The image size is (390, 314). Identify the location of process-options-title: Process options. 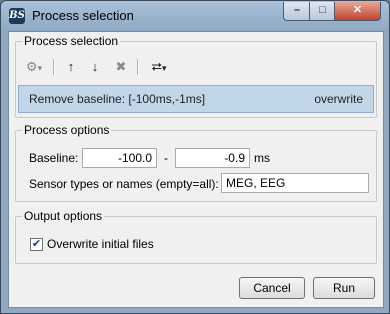
(67, 130).